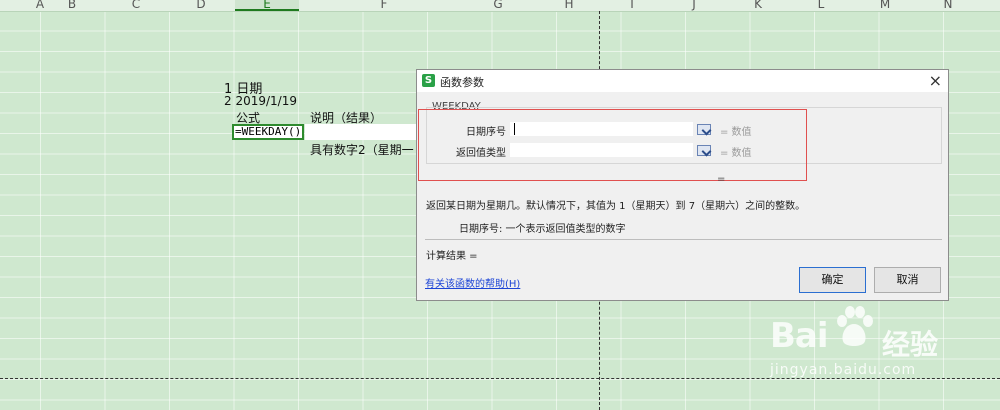 This screenshot has width=1000, height=410. I want to click on function-help-link: 有关该函数的帮助(H), so click(472, 282).